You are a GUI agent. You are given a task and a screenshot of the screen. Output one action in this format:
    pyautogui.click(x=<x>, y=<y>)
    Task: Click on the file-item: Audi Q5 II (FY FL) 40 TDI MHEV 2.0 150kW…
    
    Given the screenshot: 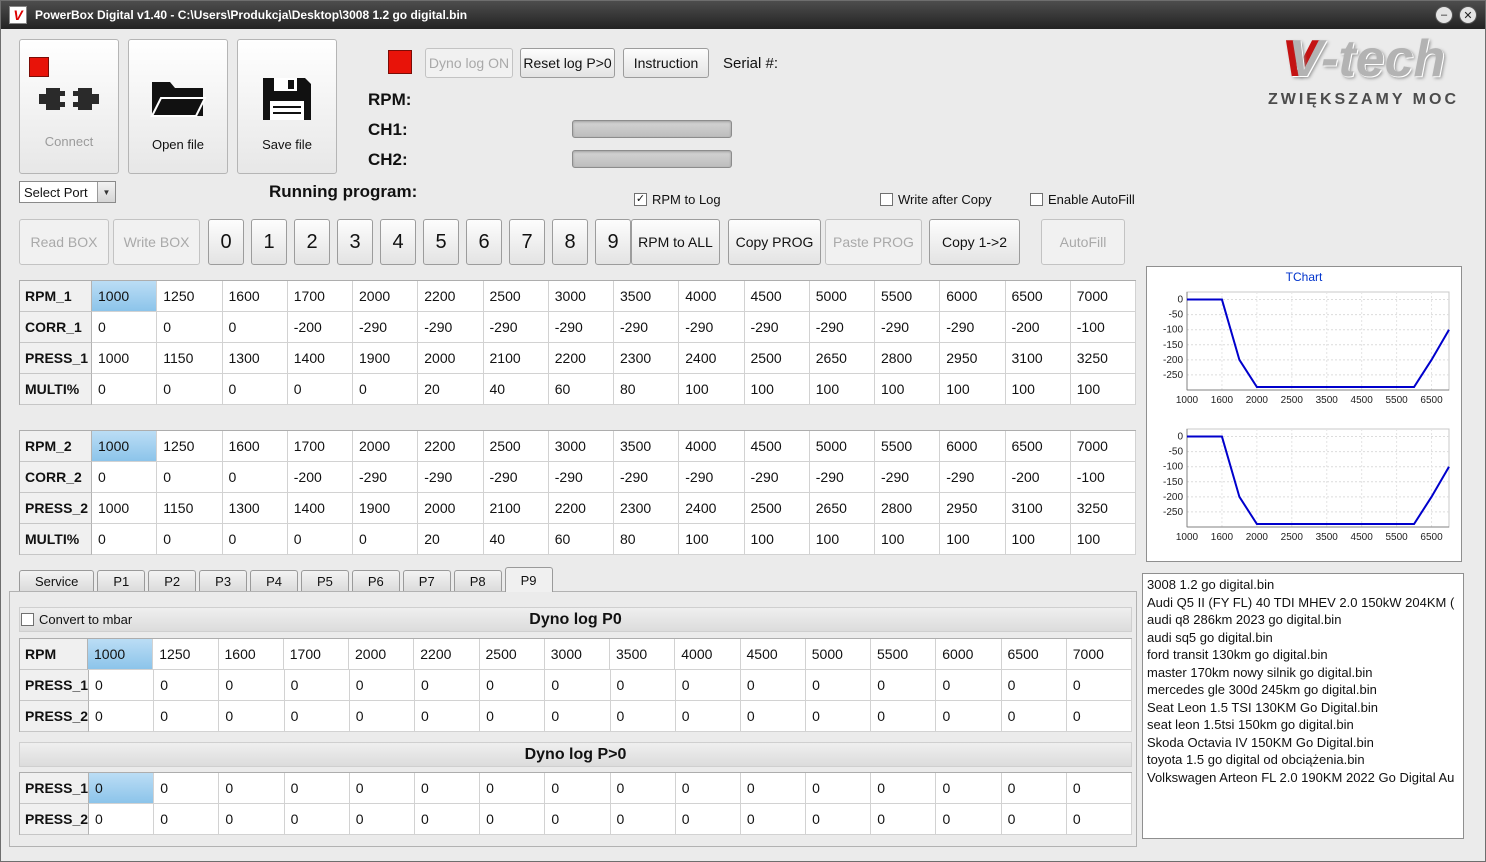 What is the action you would take?
    pyautogui.click(x=1303, y=603)
    